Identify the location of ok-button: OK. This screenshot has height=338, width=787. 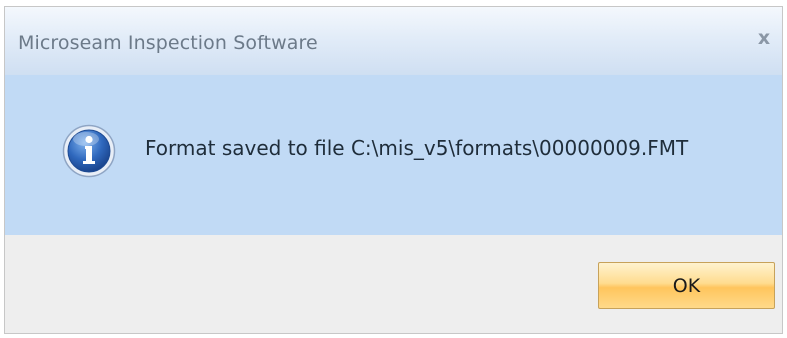
(686, 285).